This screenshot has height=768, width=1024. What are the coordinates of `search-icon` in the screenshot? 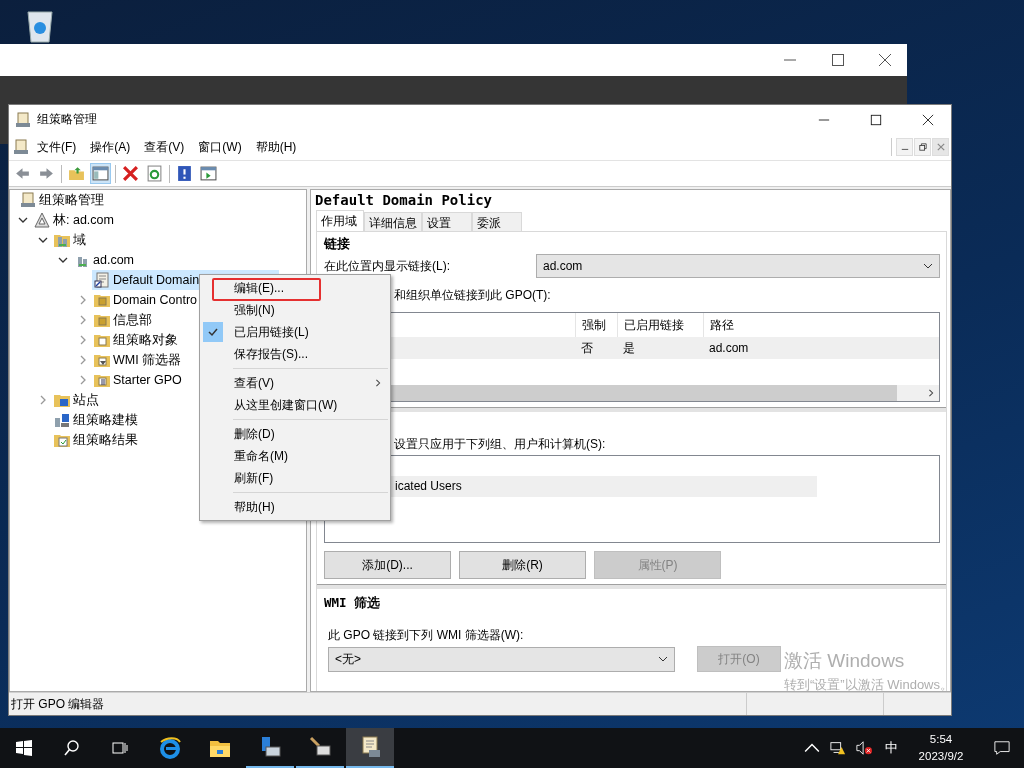 It's located at (72, 748).